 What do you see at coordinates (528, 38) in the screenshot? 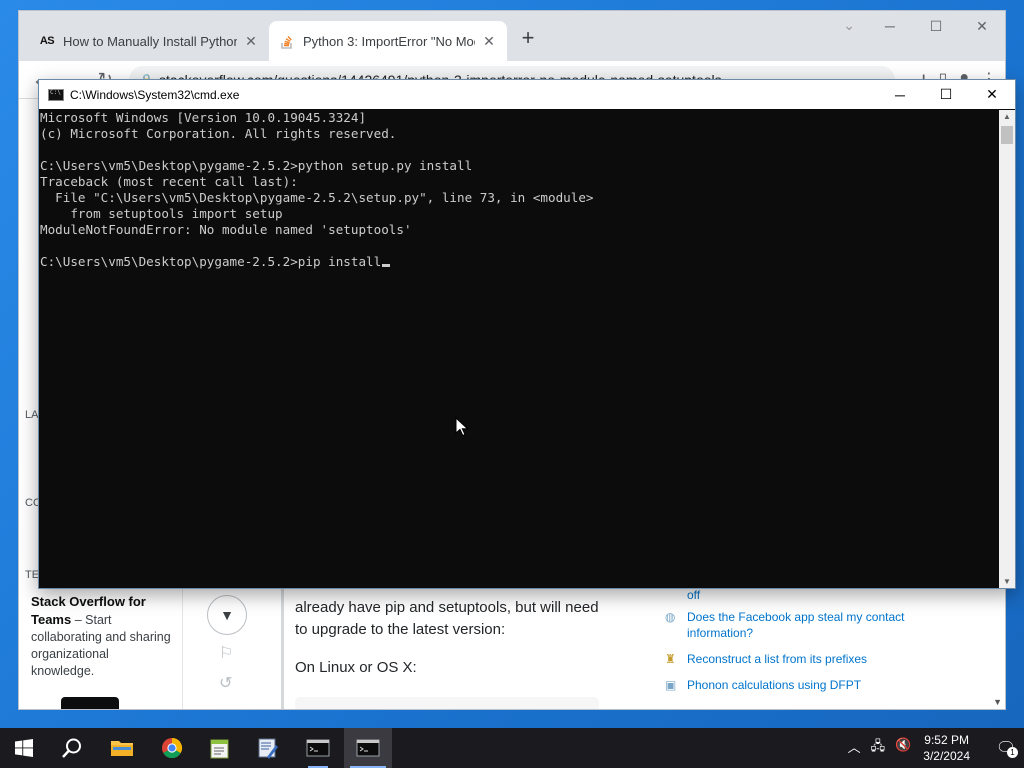
I see `new-tab-button: +` at bounding box center [528, 38].